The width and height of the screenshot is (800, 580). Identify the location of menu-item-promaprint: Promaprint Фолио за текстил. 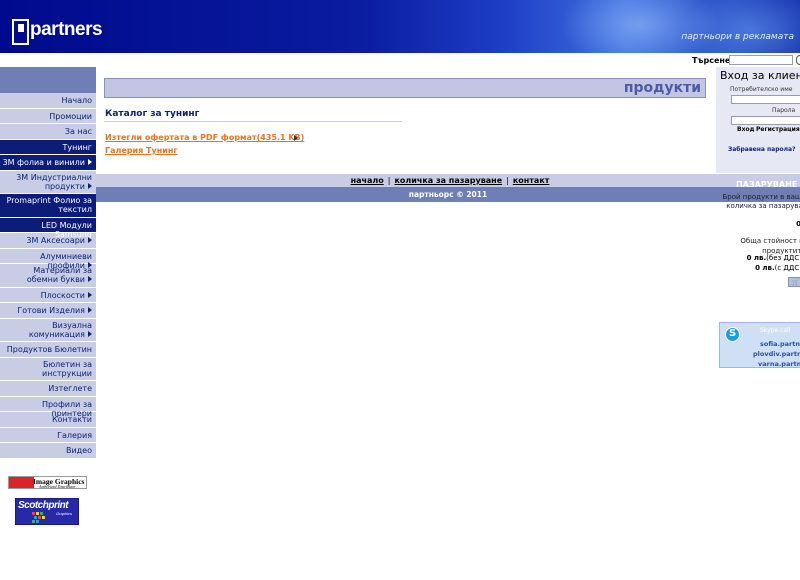
(48, 206).